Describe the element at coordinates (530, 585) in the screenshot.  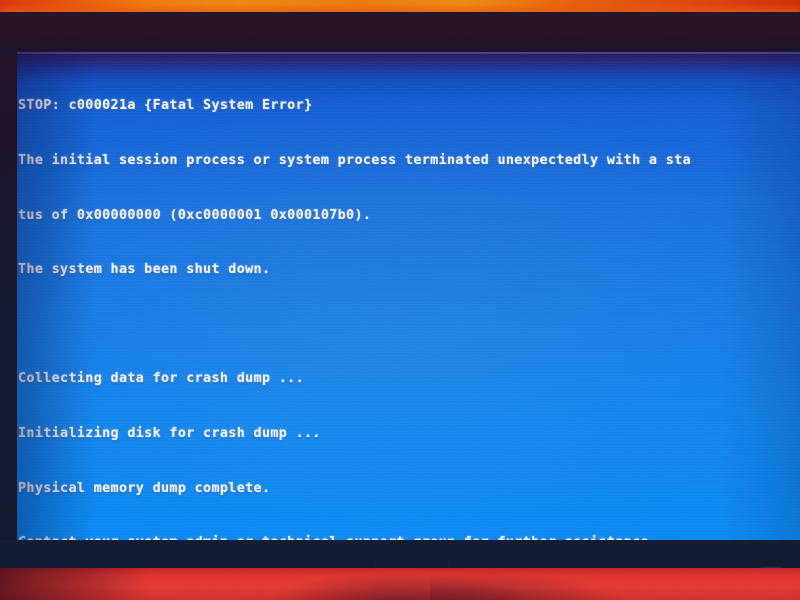
I see `monitor-shadow-right` at that location.